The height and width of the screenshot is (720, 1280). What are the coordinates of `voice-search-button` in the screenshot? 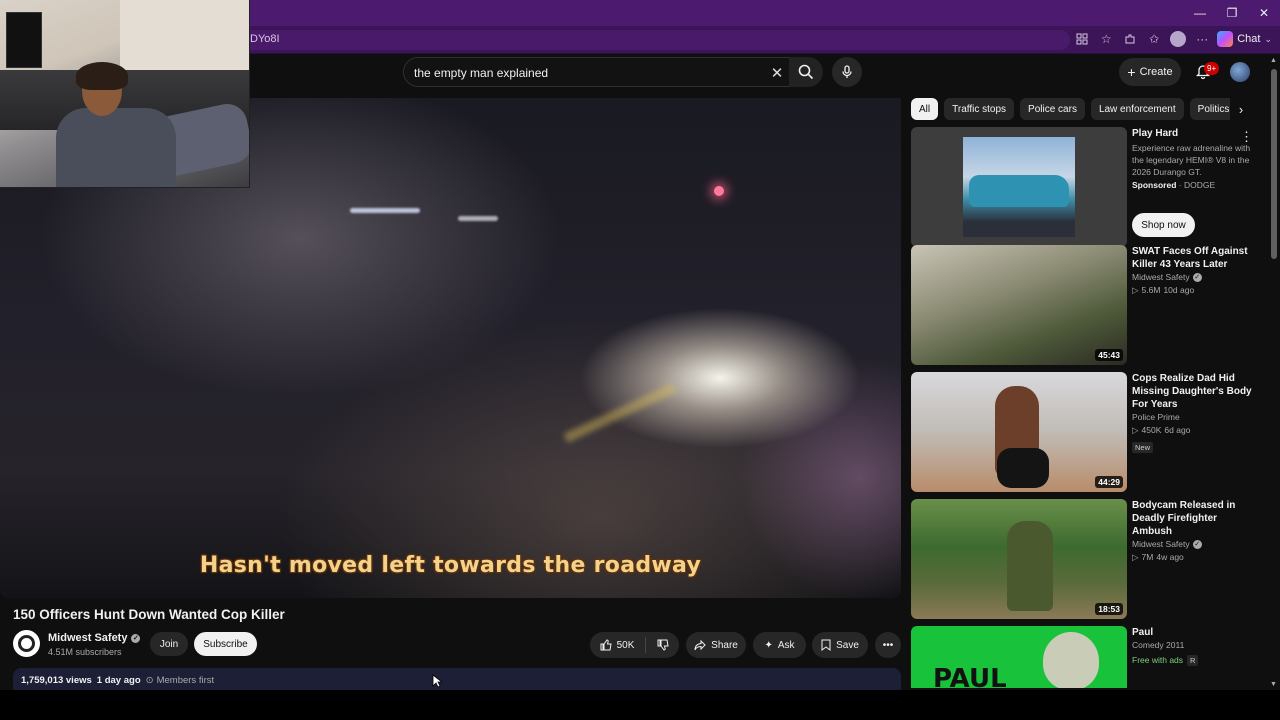 It's located at (847, 72).